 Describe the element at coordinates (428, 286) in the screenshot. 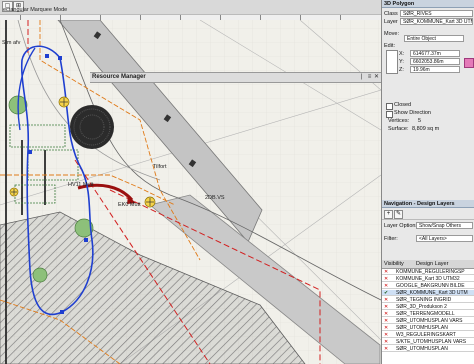

I see `layer-row: ✕ GOOGLE_BAKGRUNN BILDE` at that location.